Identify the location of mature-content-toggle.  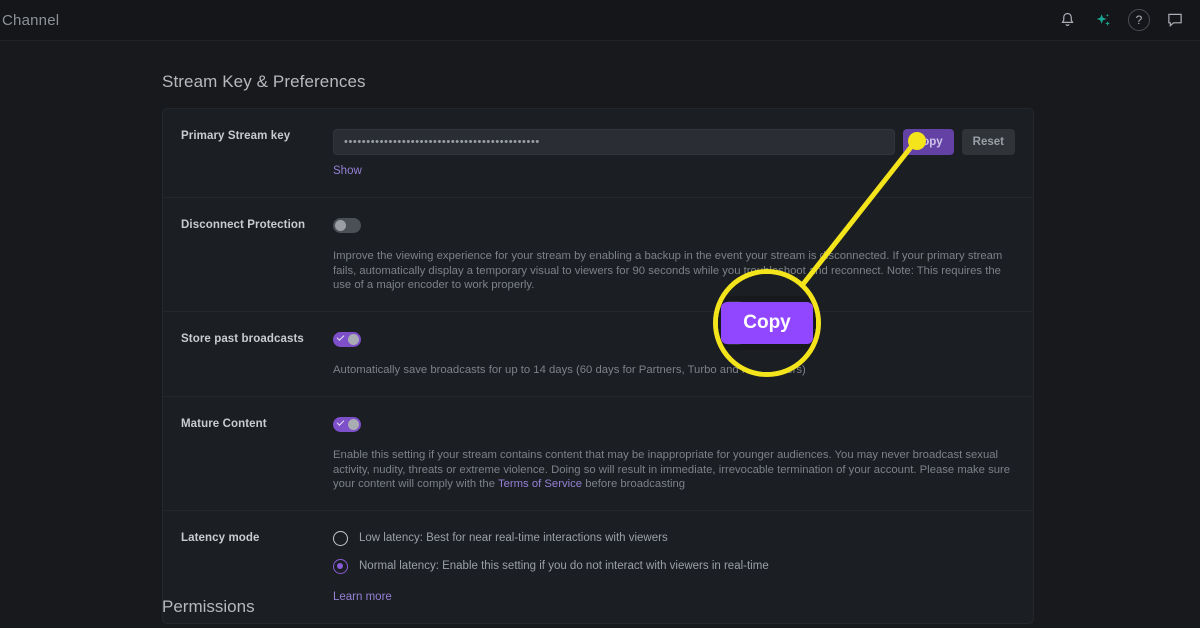
(347, 424).